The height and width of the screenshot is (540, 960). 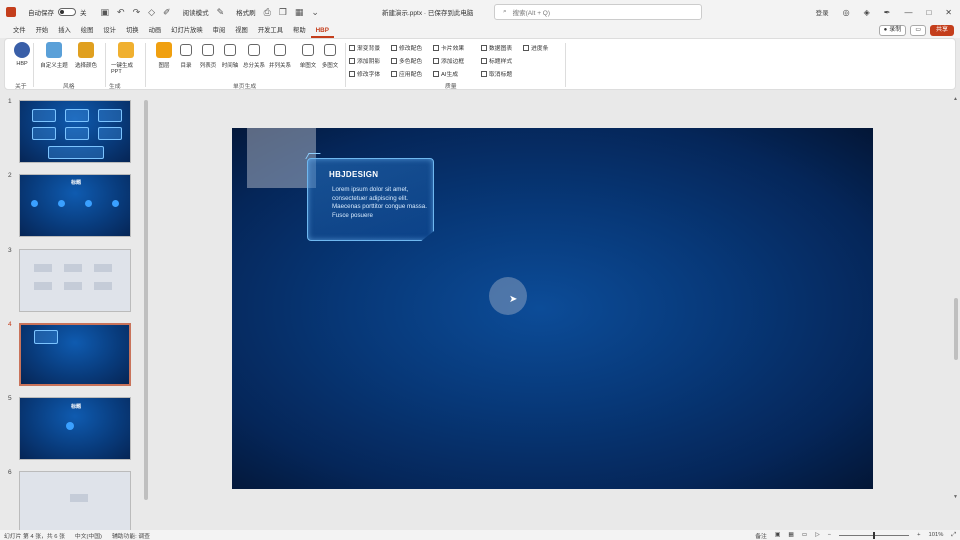 I want to click on ribbon-checkbox: 进度条, so click(x=535, y=47).